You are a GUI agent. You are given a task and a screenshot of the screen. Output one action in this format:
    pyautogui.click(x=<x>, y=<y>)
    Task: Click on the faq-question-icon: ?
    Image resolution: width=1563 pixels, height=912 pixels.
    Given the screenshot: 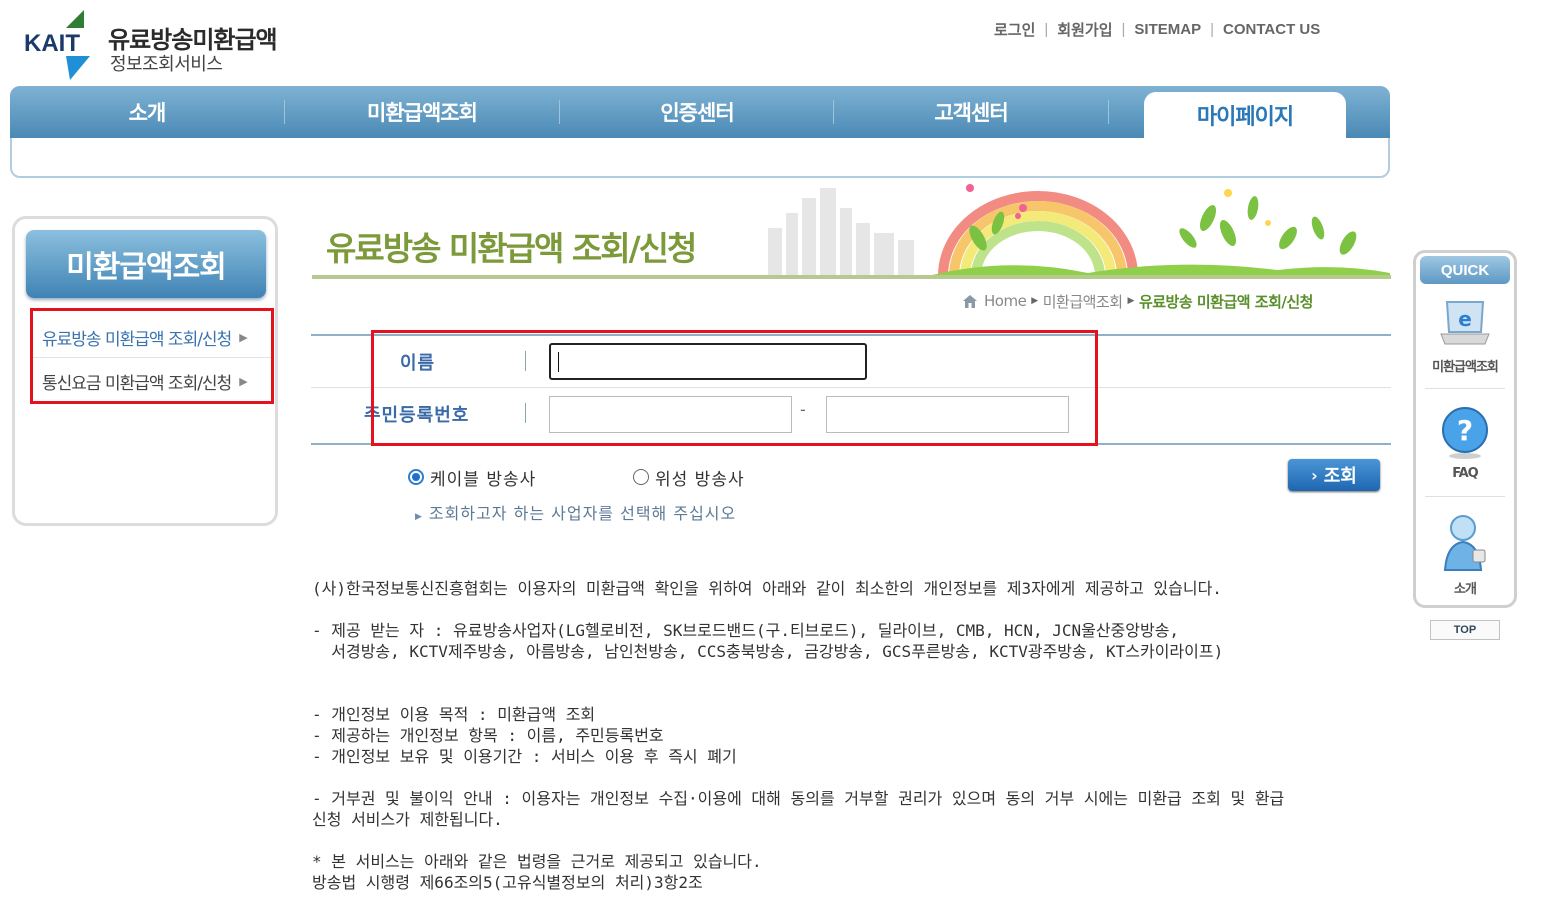 What is the action you would take?
    pyautogui.click(x=1465, y=433)
    